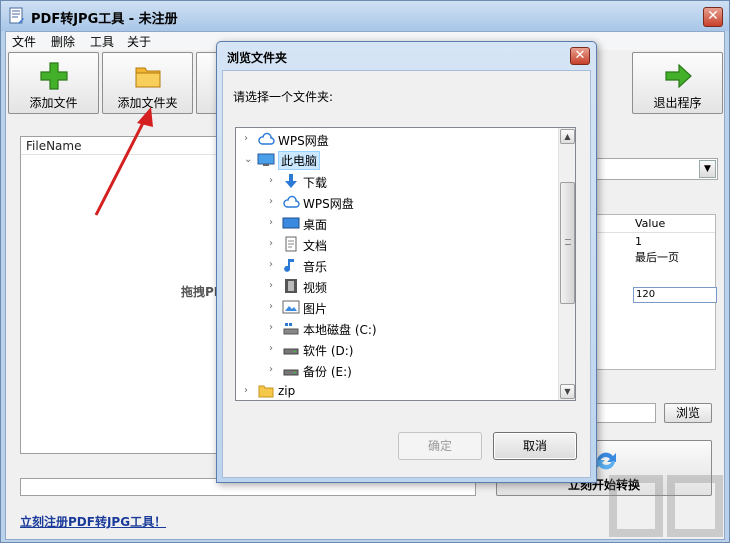 Image resolution: width=730 pixels, height=543 pixels. What do you see at coordinates (638, 241) in the screenshot?
I see `property-value: 1` at bounding box center [638, 241].